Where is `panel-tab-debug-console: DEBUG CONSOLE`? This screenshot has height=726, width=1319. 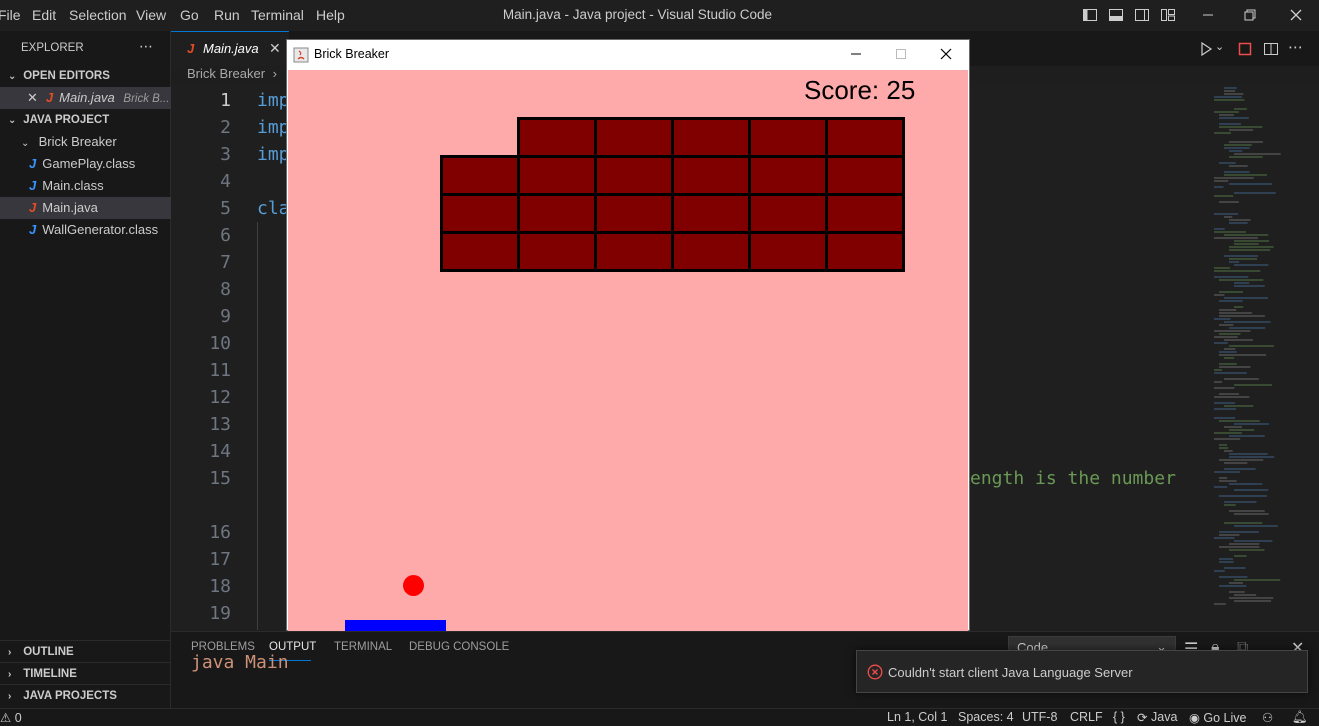
panel-tab-debug-console: DEBUG CONSOLE is located at coordinates (459, 647).